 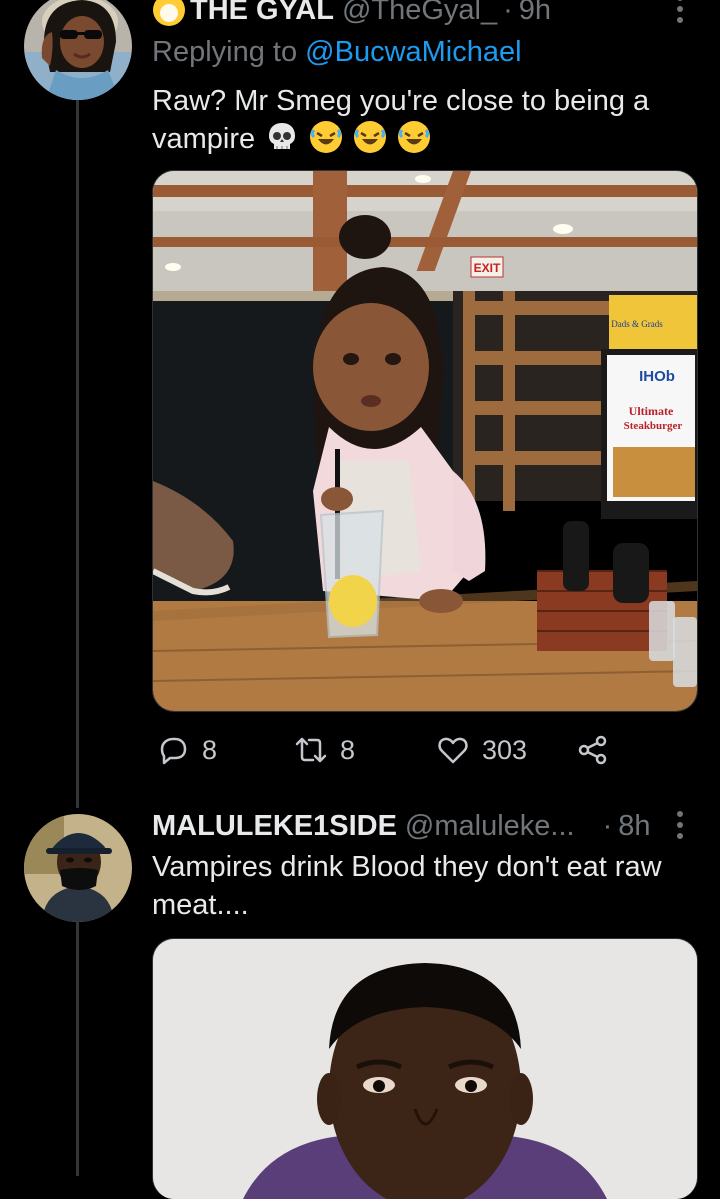 What do you see at coordinates (77, 454) in the screenshot?
I see `thread-line-upper` at bounding box center [77, 454].